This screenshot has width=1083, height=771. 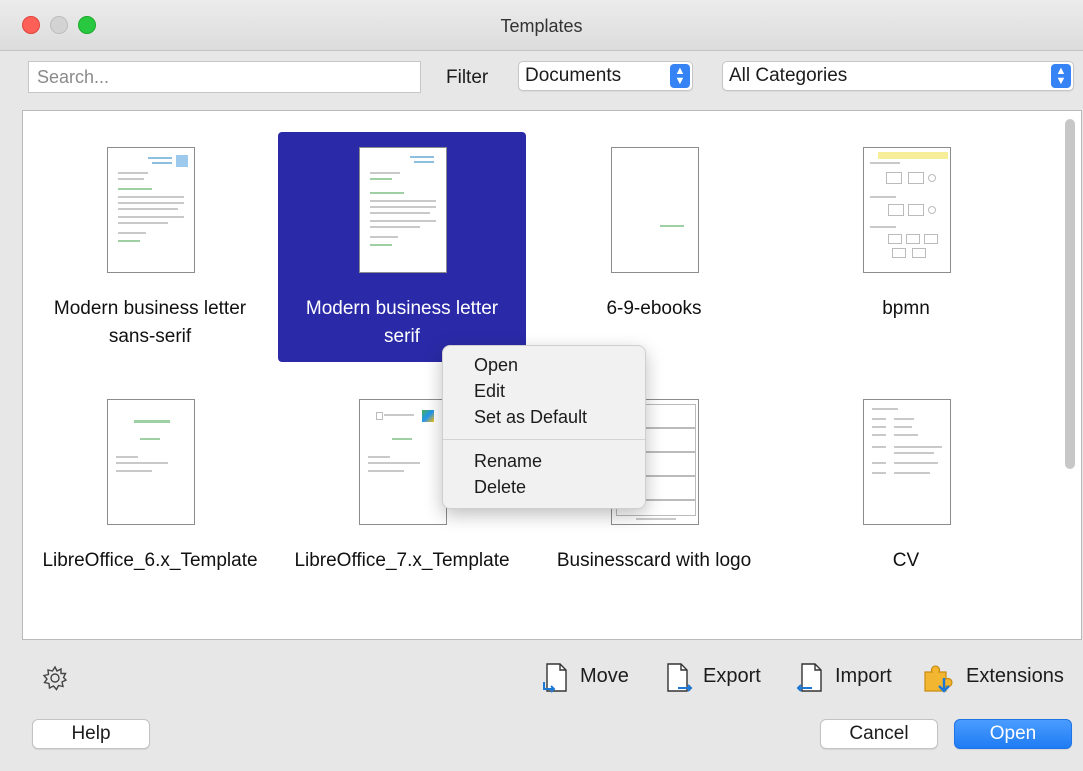 What do you see at coordinates (530, 417) in the screenshot?
I see `menu-item-set-default: Set as Default` at bounding box center [530, 417].